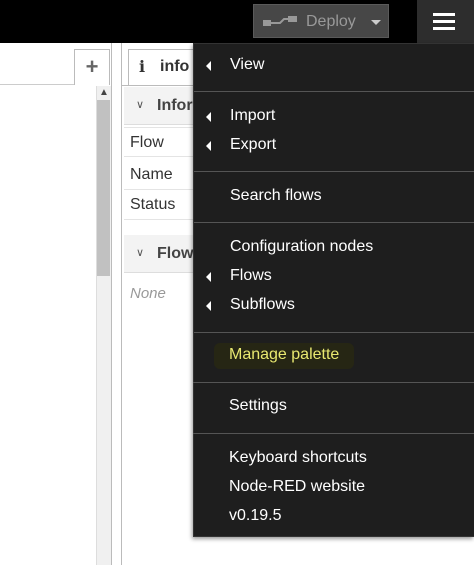 The image size is (474, 565). Describe the element at coordinates (331, 21) in the screenshot. I see `deploy-label: Deploy` at that location.